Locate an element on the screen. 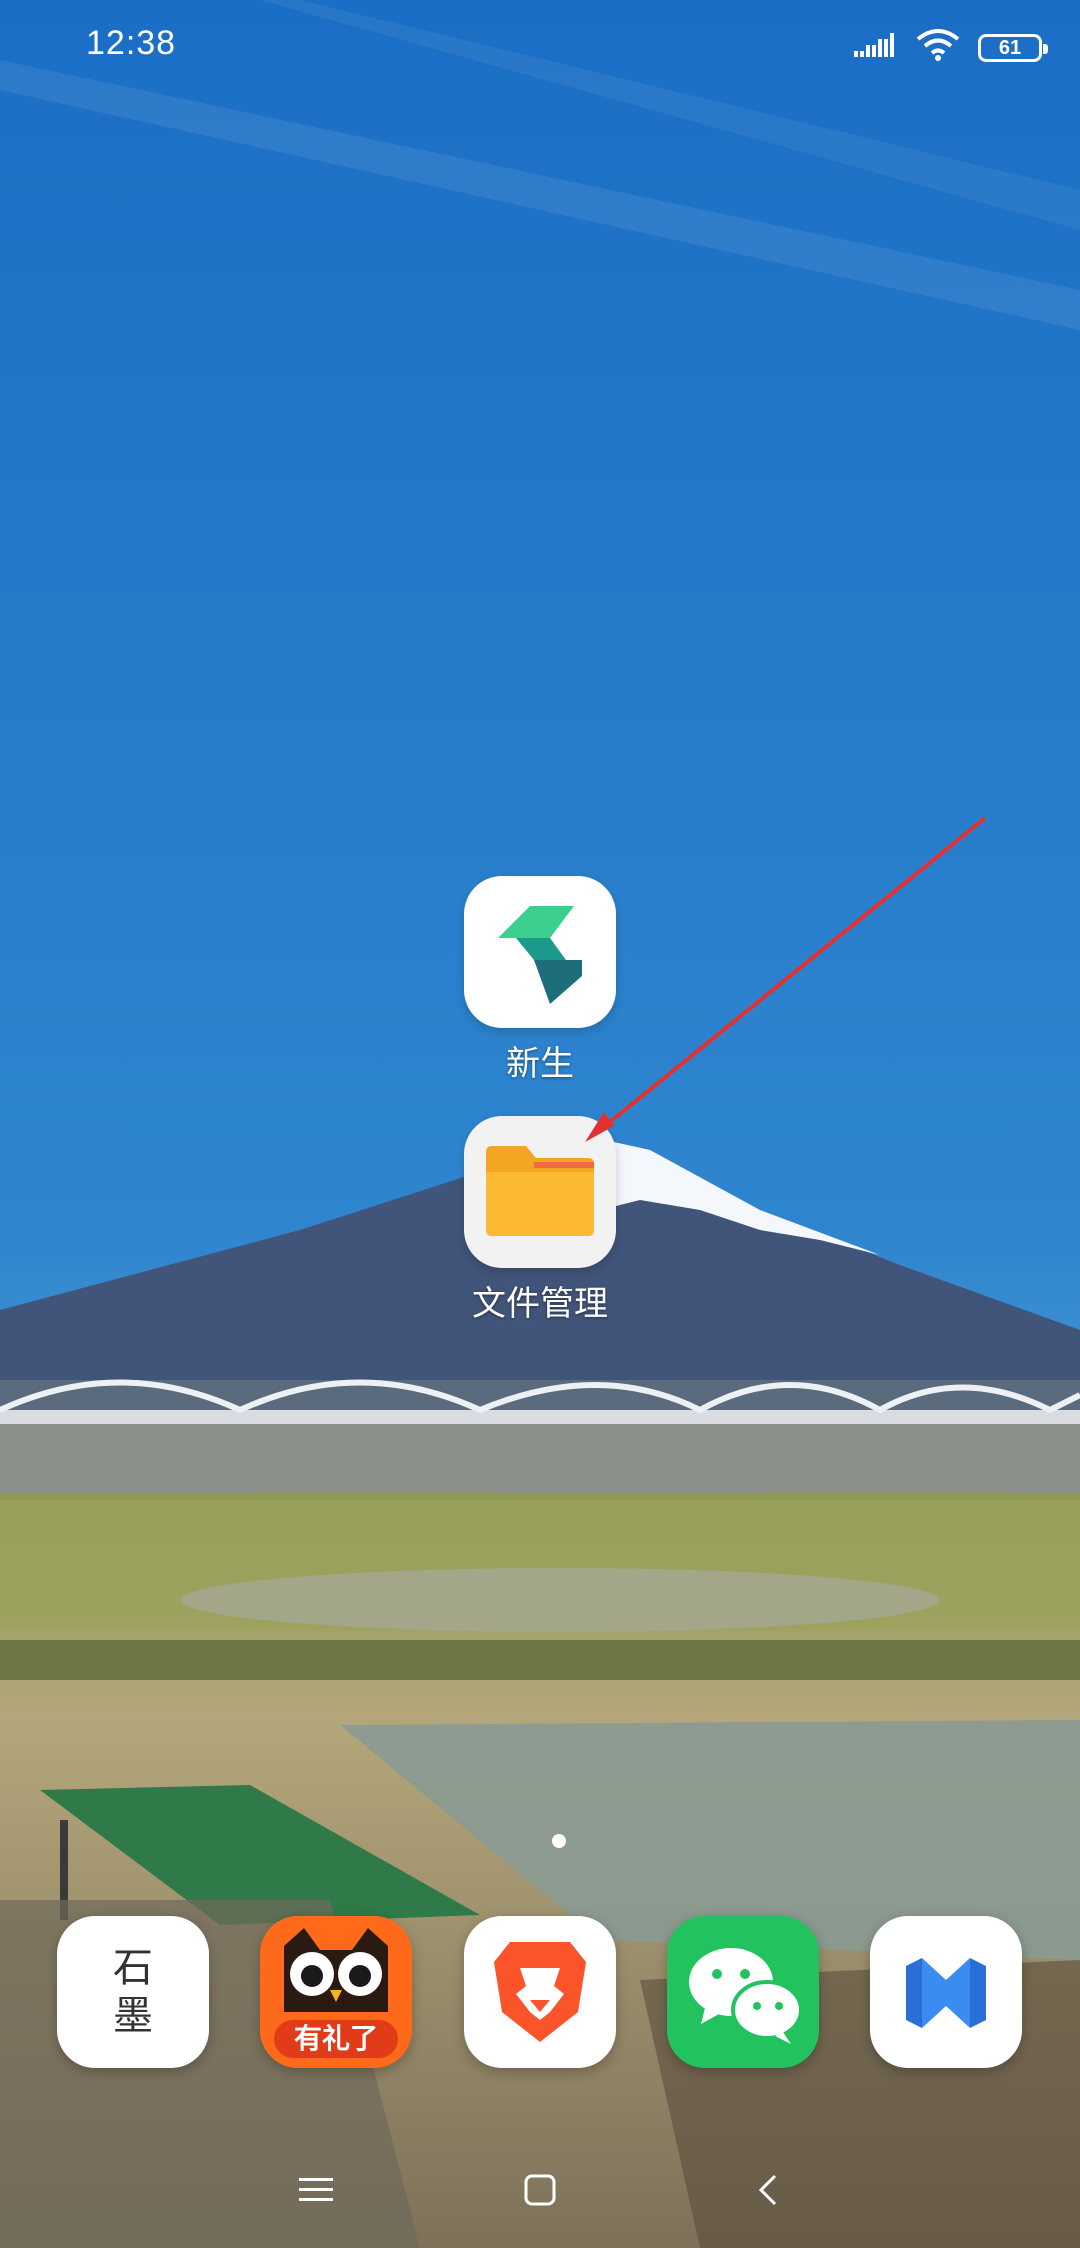 Image resolution: width=1080 pixels, height=2248 pixels. signal-icon is located at coordinates (876, 48).